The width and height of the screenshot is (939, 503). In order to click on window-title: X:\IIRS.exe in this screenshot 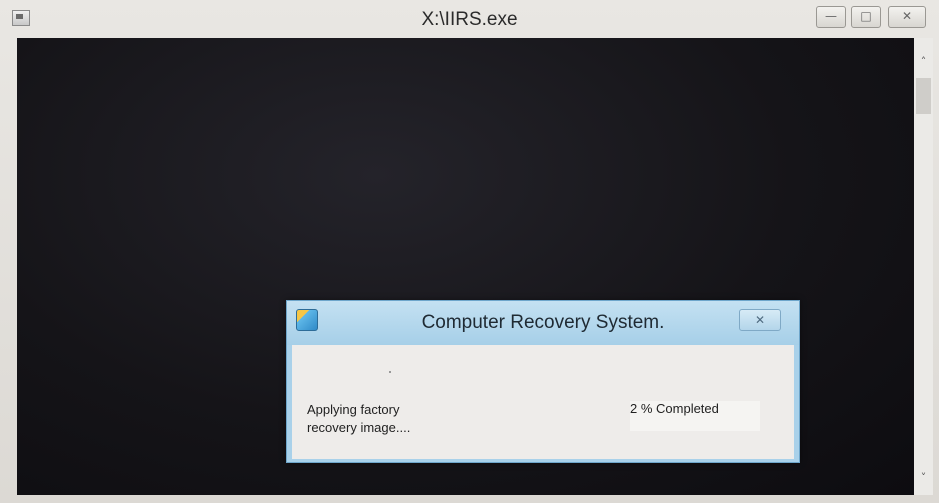, I will do `click(469, 19)`.